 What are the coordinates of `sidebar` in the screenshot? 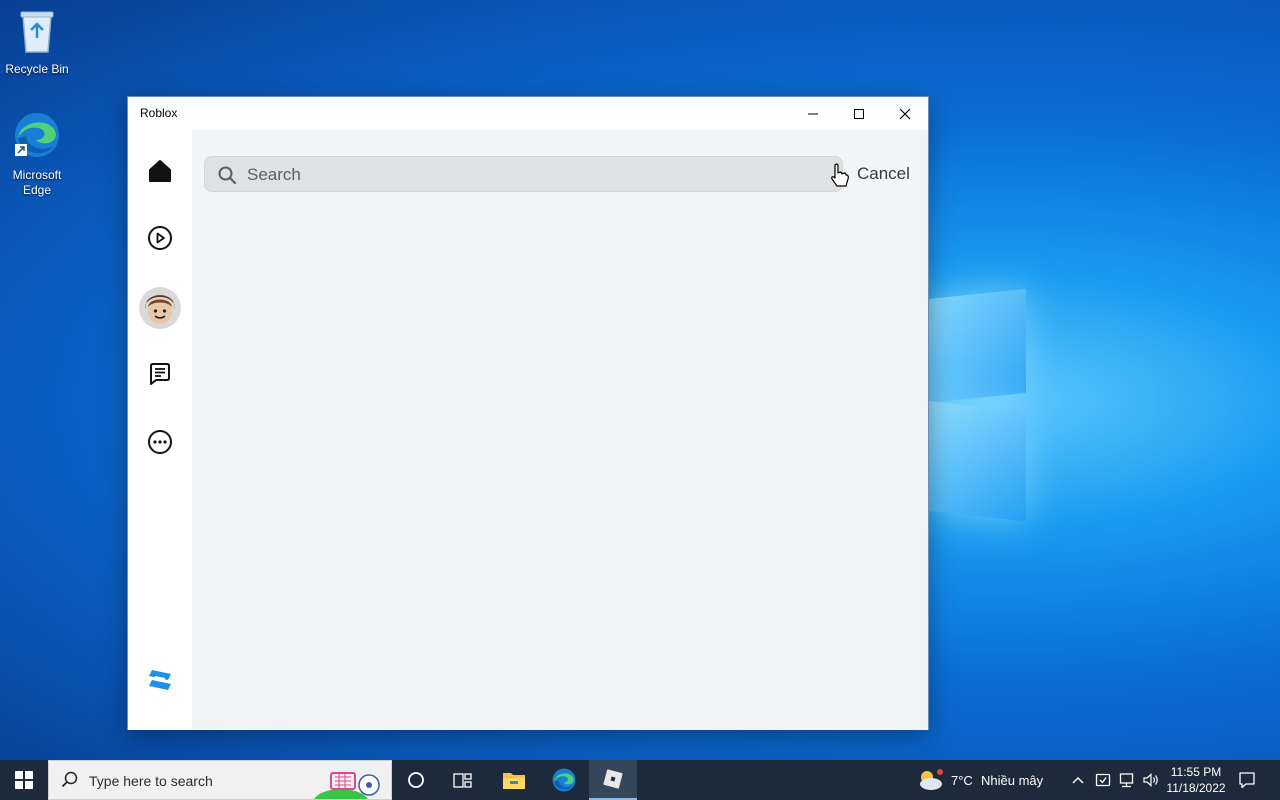 It's located at (160, 430).